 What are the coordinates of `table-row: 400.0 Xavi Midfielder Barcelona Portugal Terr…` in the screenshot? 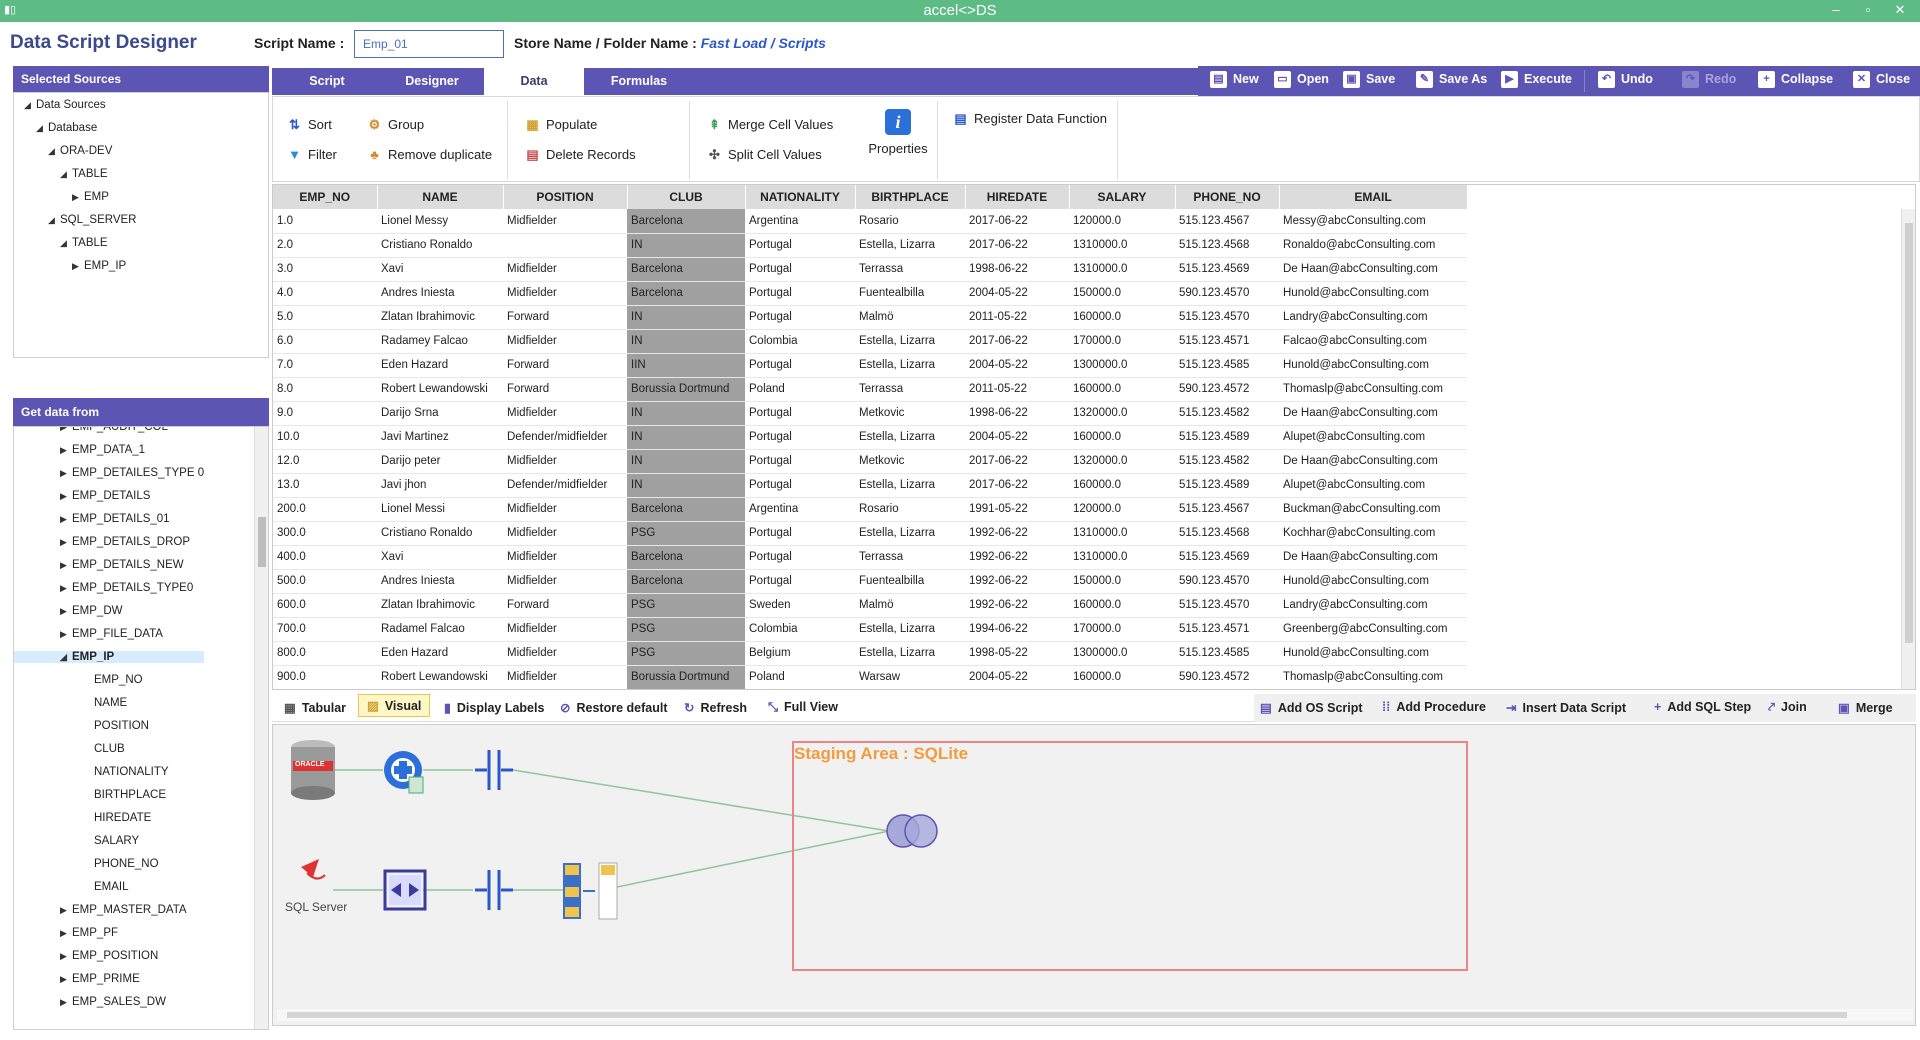 It's located at (870, 557).